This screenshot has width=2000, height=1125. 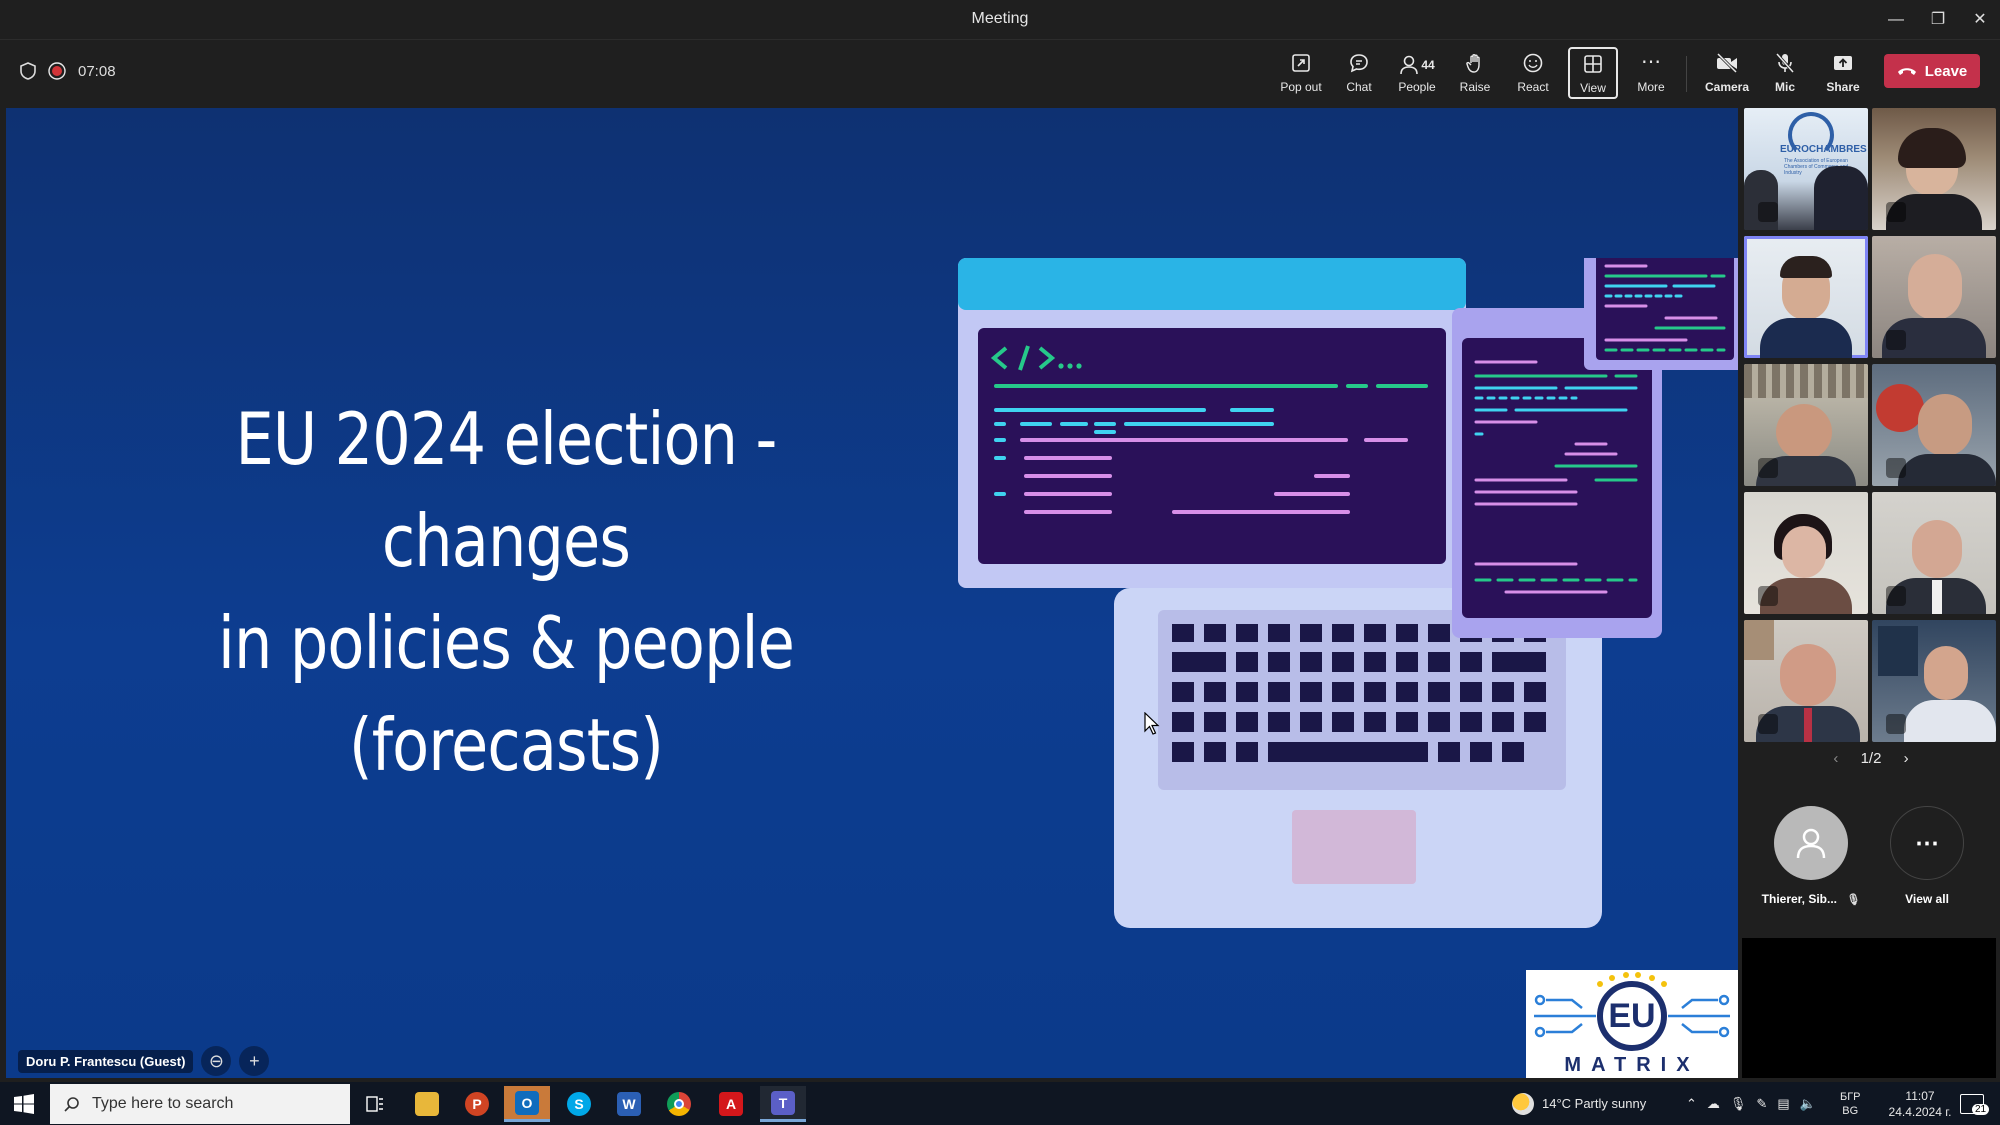 What do you see at coordinates (1806, 267) in the screenshot?
I see `participant-hair` at bounding box center [1806, 267].